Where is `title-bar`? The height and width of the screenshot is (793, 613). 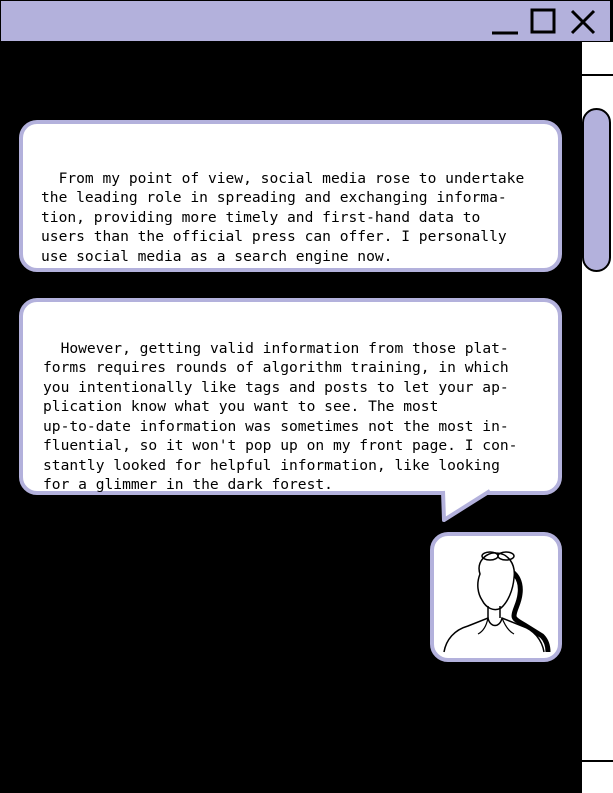
title-bar is located at coordinates (305, 21).